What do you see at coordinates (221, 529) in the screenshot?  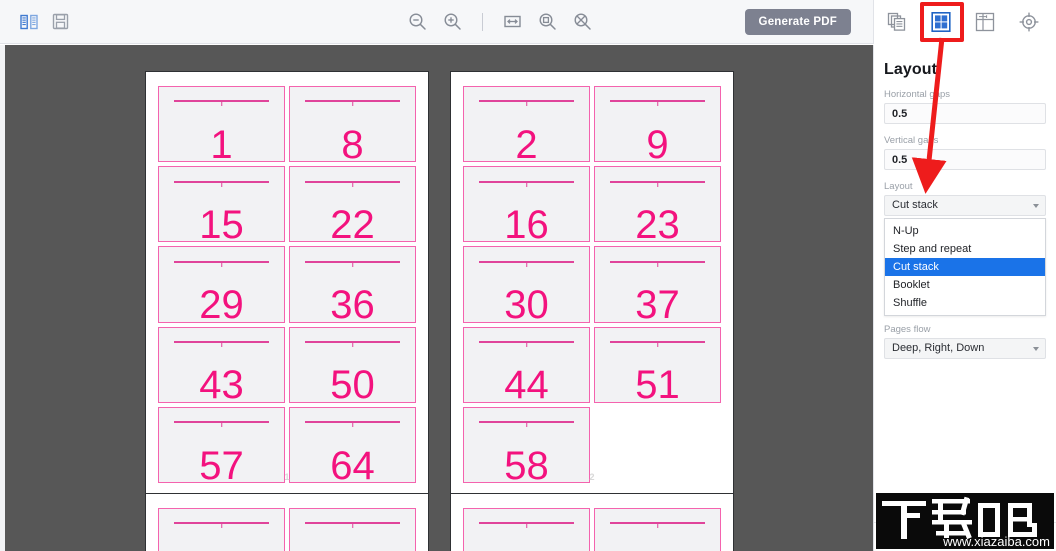 I see `imposition-cell: 3` at bounding box center [221, 529].